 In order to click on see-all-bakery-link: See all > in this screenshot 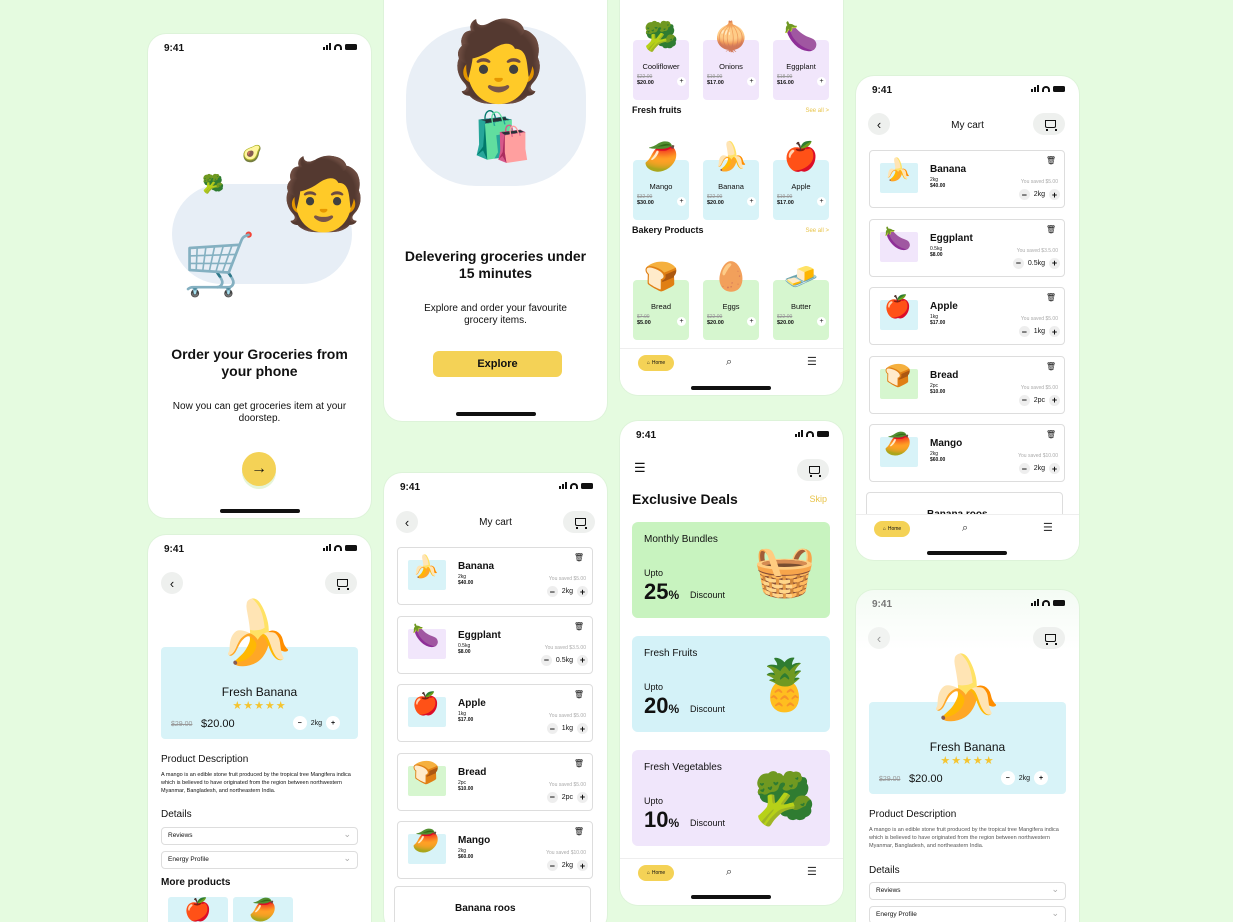, I will do `click(817, 231)`.